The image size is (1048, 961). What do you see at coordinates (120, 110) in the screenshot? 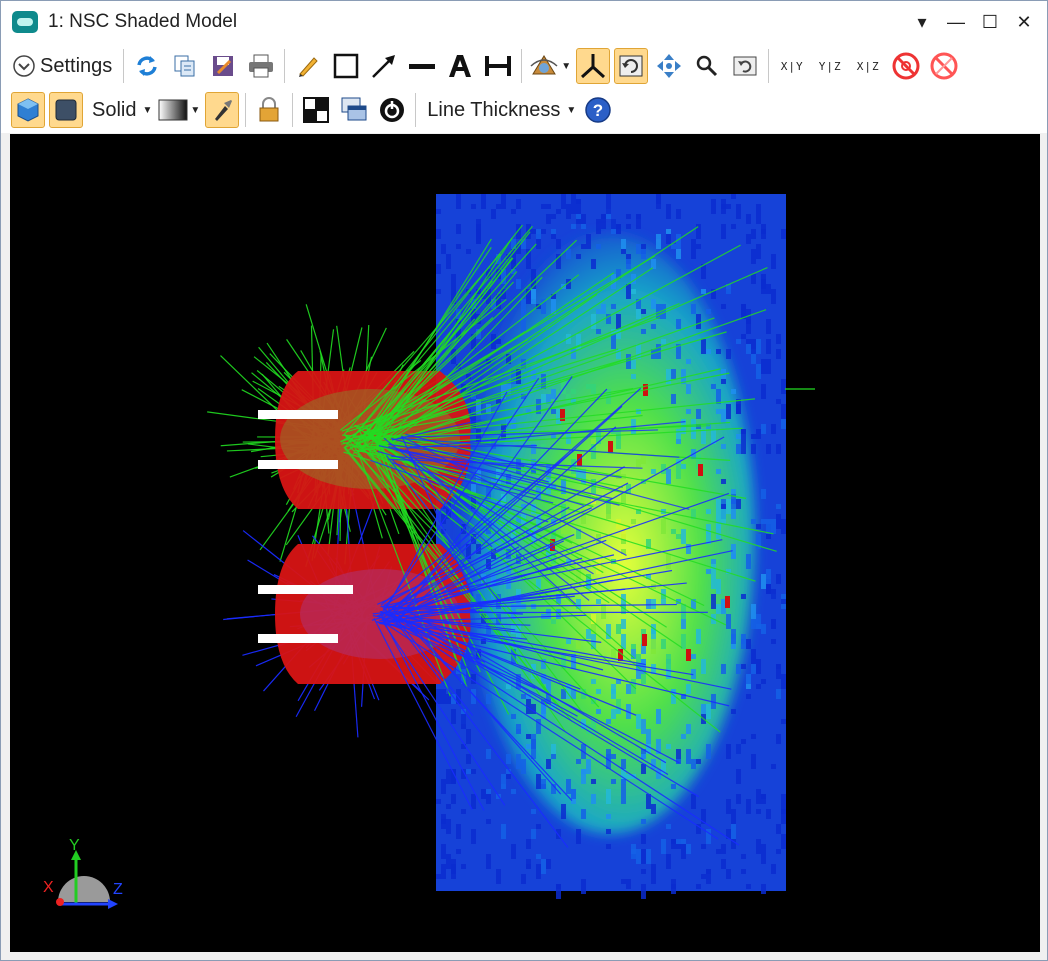
I see `render-mode-dropdown: Solid ▼` at bounding box center [120, 110].